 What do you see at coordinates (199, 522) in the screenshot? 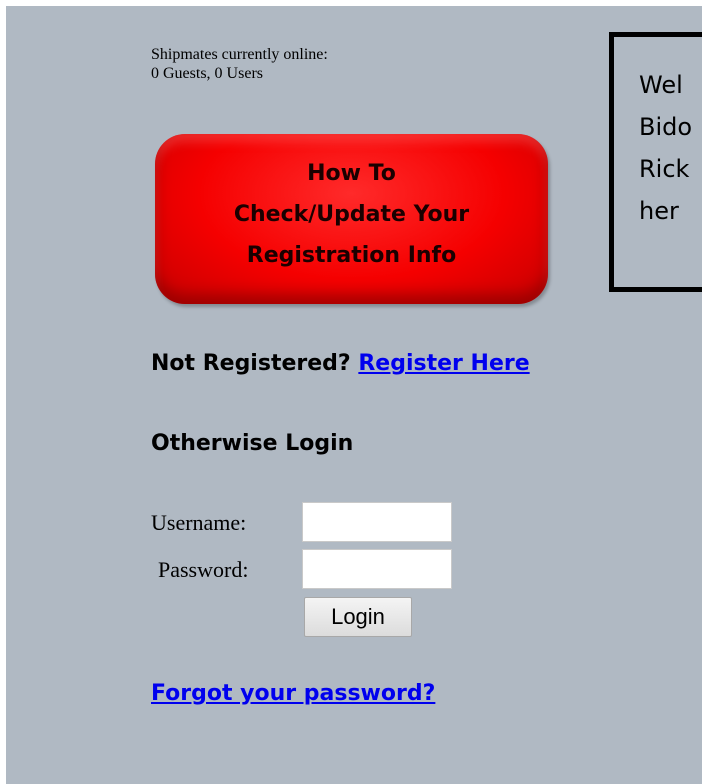
I see `username-label: Username:` at bounding box center [199, 522].